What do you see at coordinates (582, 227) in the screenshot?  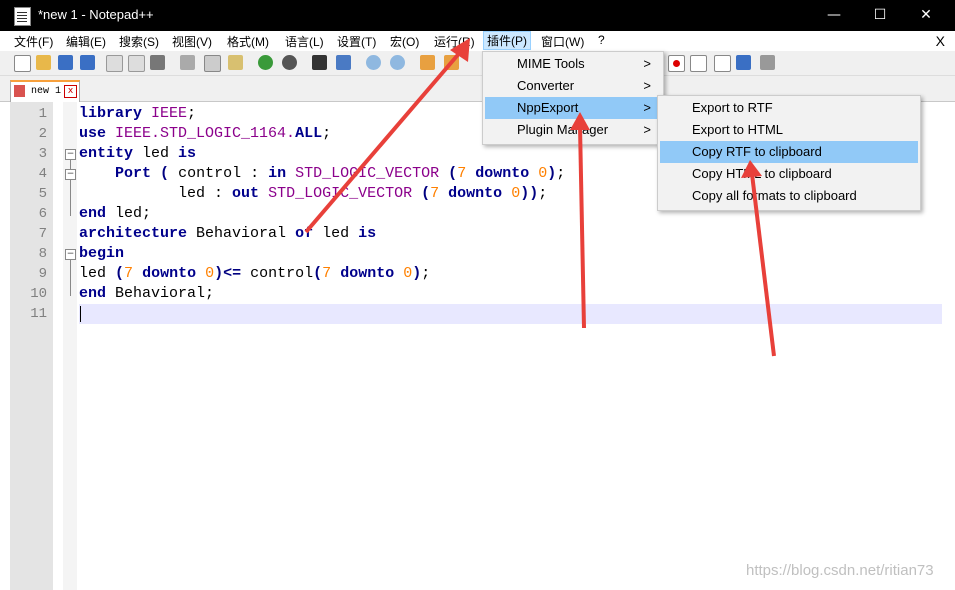 I see `annotation-arrow-nppexport` at bounding box center [582, 227].